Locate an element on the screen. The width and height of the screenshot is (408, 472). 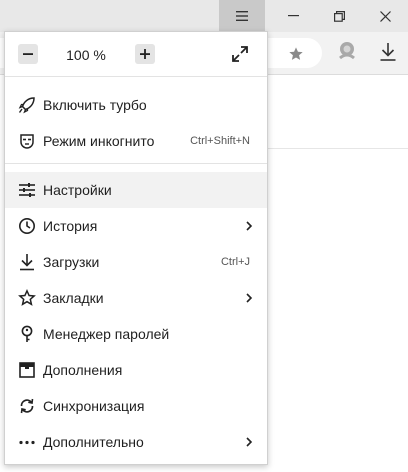
fullscreen-button is located at coordinates (241, 55).